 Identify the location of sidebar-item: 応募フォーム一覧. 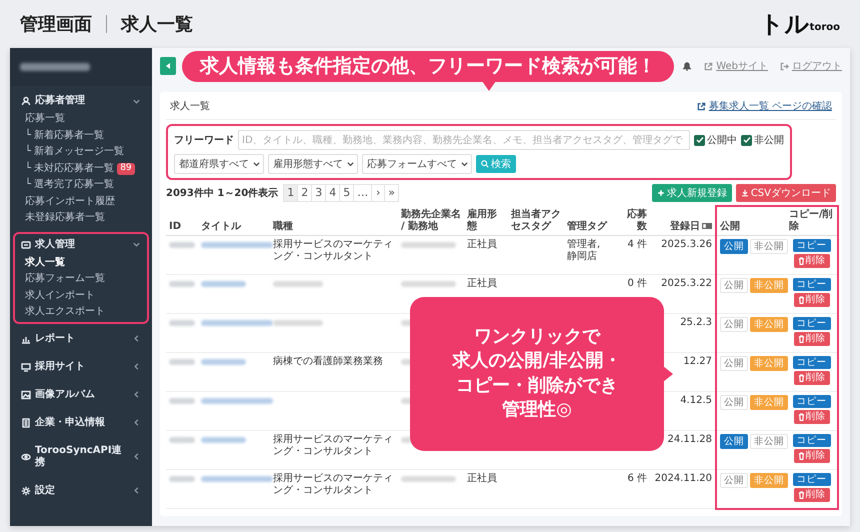
(81, 279).